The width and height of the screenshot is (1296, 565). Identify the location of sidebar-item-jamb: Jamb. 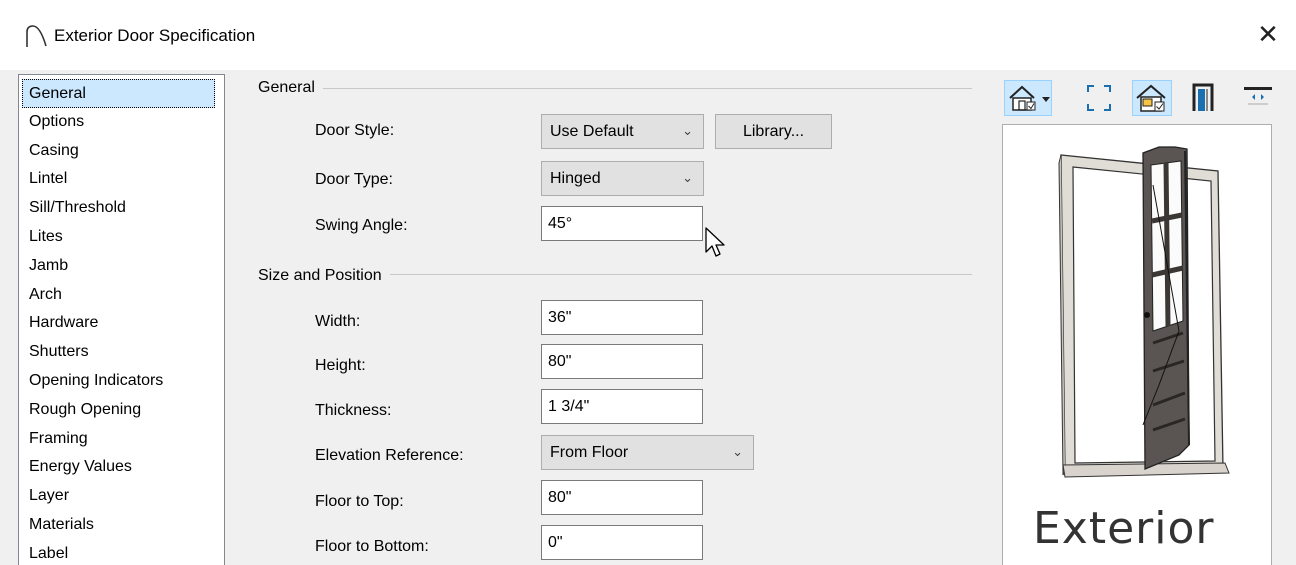
(121, 266).